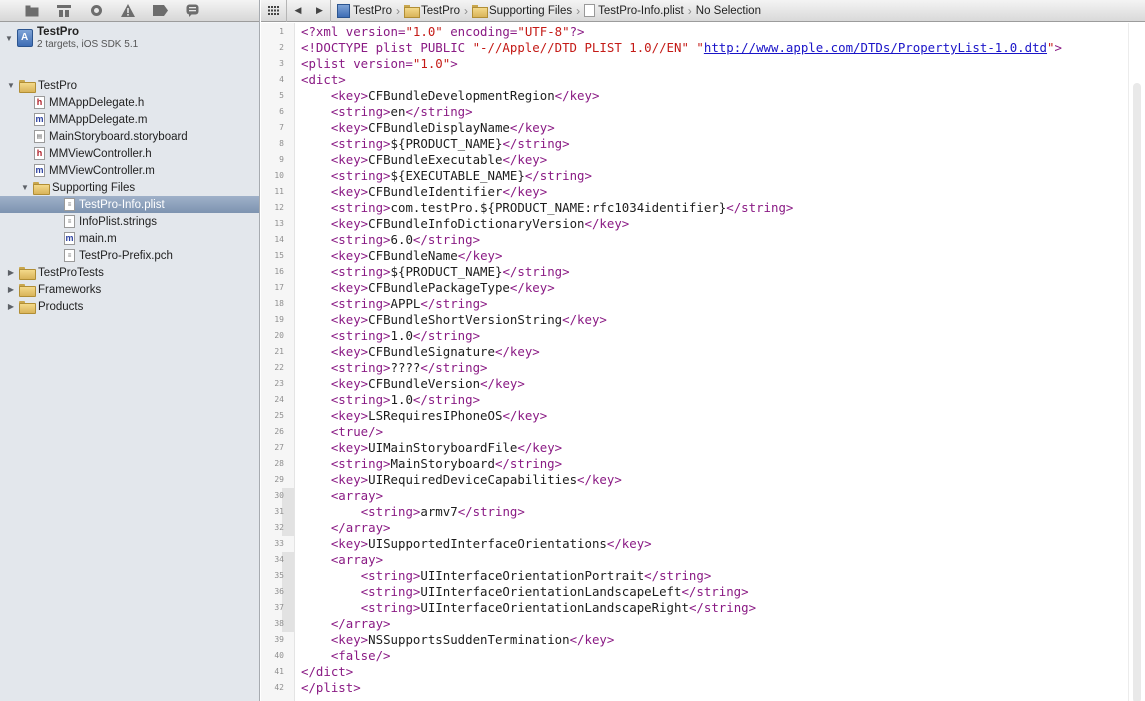  I want to click on breadcrumb-item: No Selection, so click(728, 11).